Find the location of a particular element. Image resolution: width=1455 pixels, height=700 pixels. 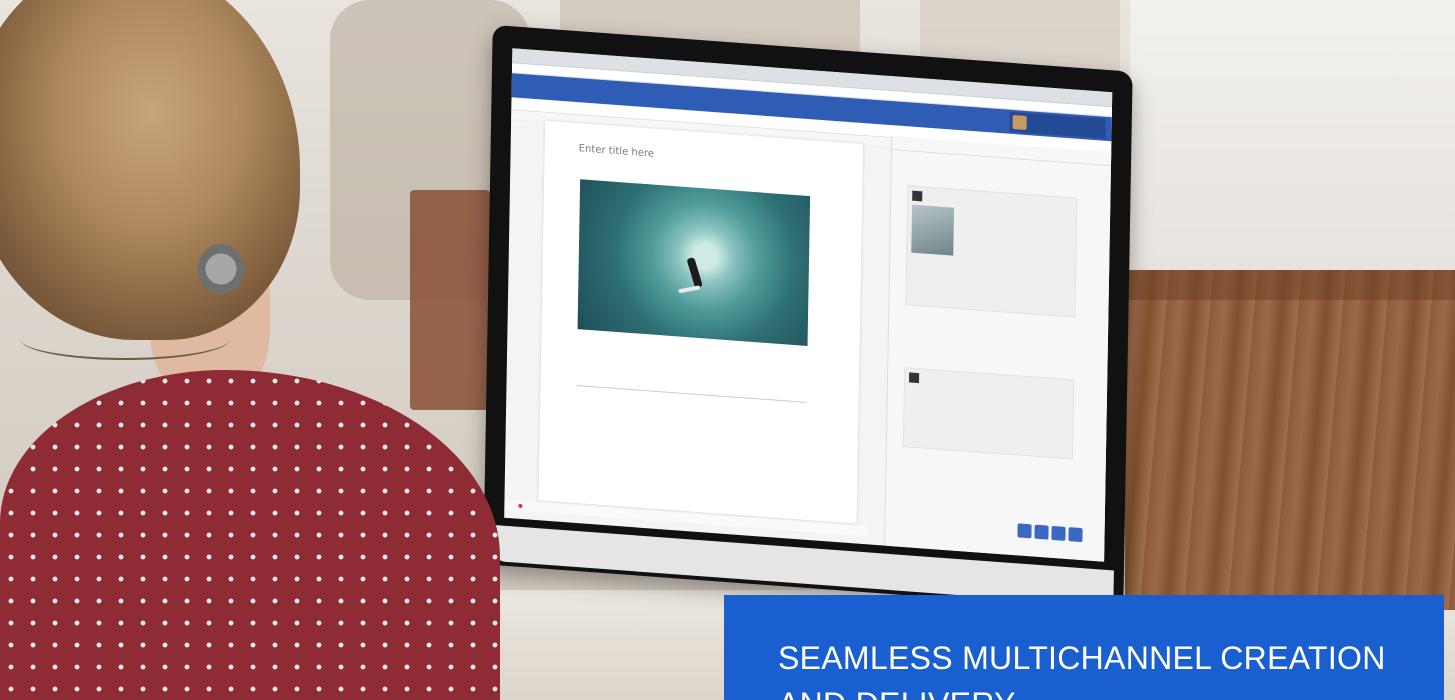

article-photo-surfer is located at coordinates (694, 262).